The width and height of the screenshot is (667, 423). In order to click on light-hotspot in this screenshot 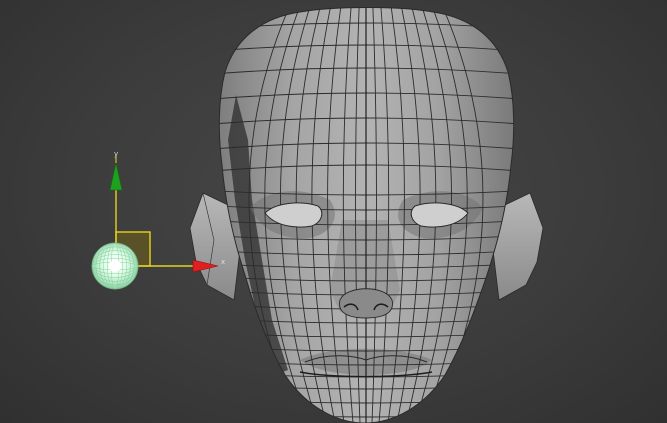, I will do `click(115, 266)`.